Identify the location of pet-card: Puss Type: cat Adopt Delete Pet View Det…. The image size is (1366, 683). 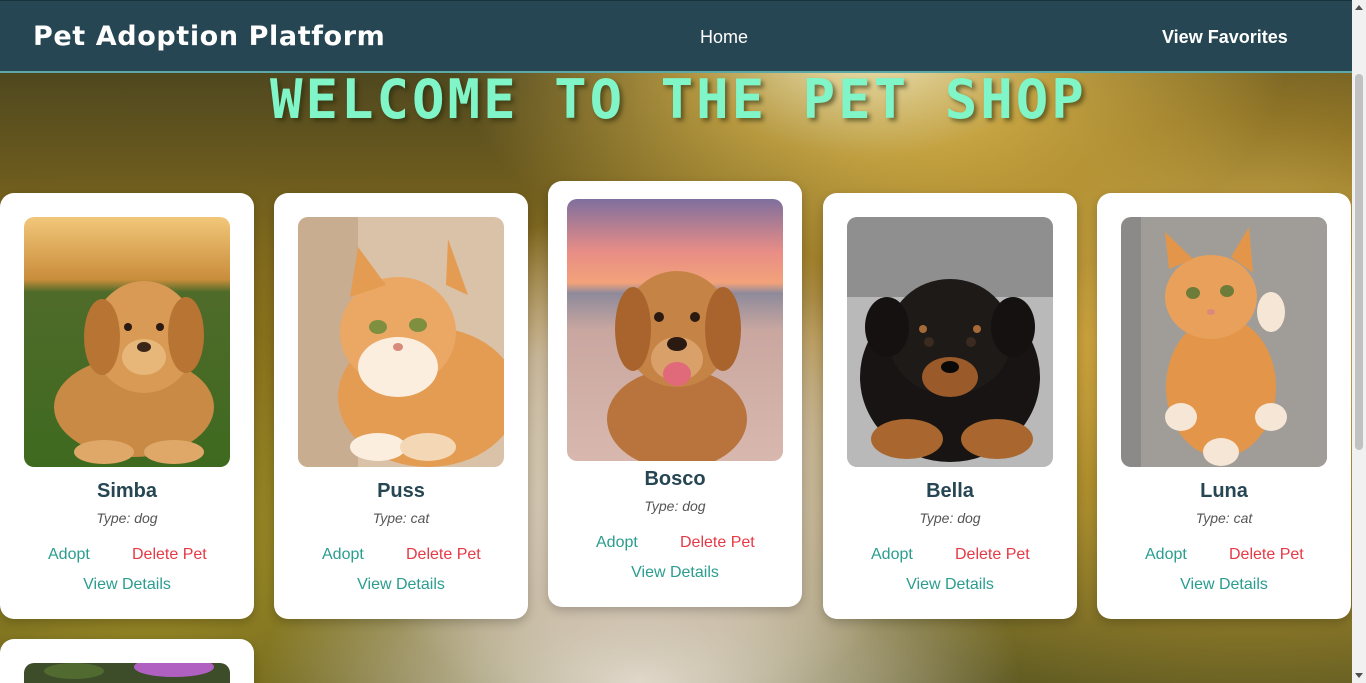
(401, 406).